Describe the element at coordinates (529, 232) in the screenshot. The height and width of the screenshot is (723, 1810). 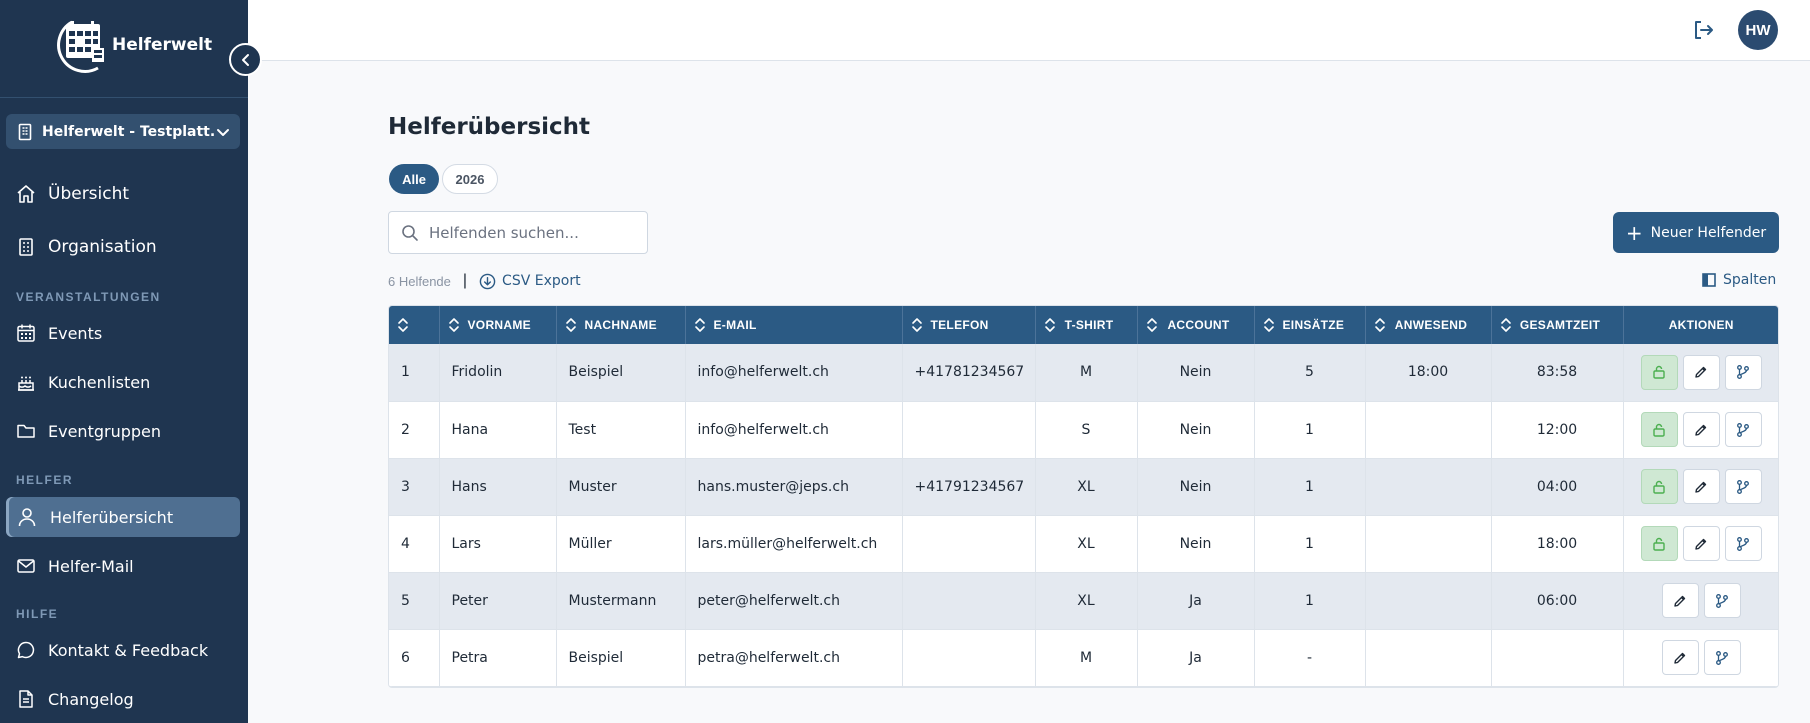
I see `search-input` at that location.